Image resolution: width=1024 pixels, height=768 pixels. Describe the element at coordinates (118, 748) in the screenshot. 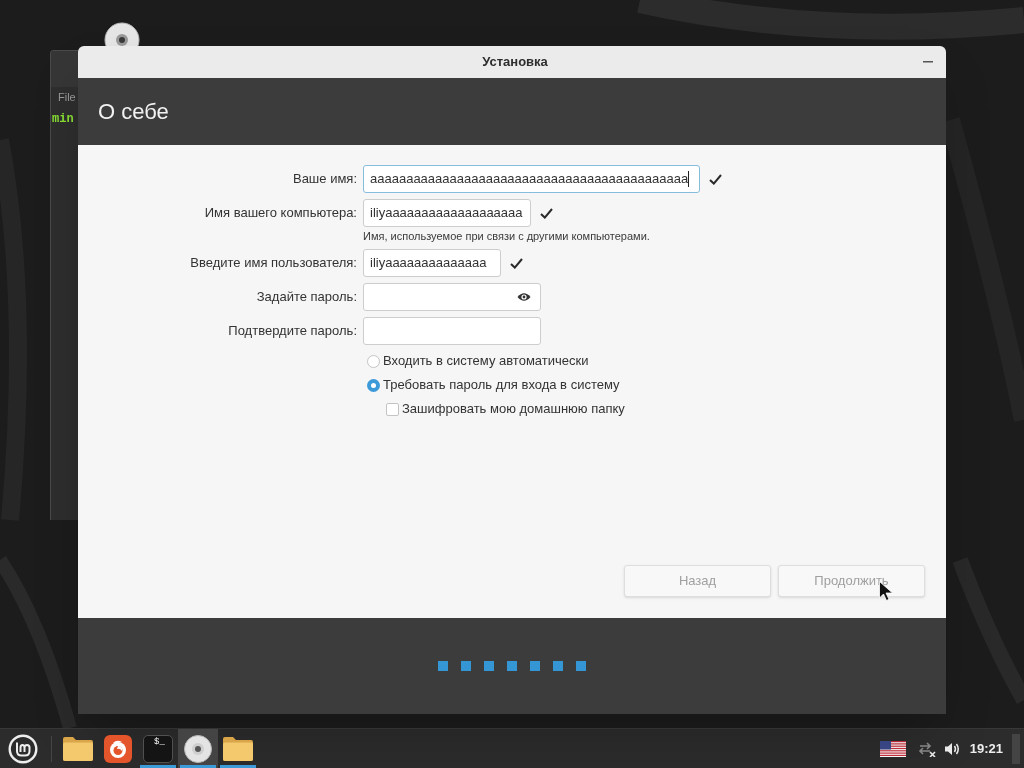

I see `swirl-app-icon` at that location.